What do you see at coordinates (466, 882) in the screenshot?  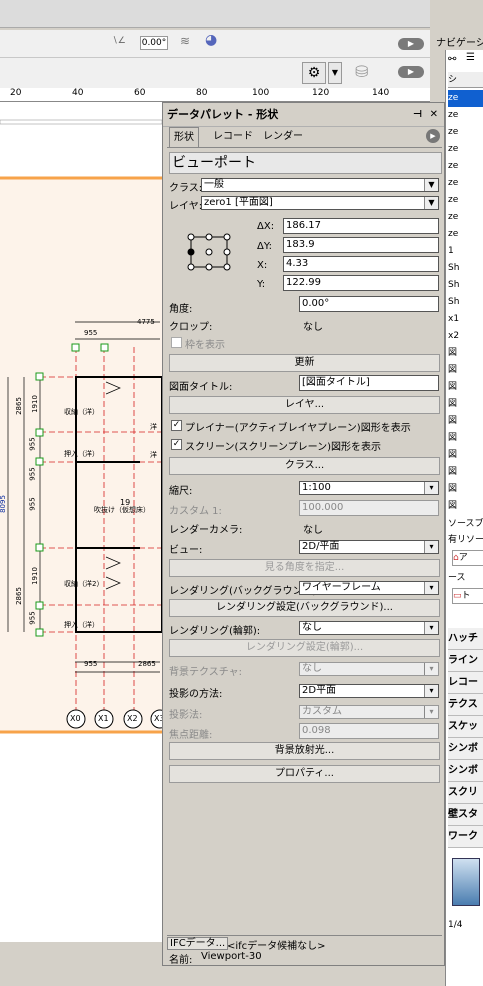 I see `resource-thumbnail` at bounding box center [466, 882].